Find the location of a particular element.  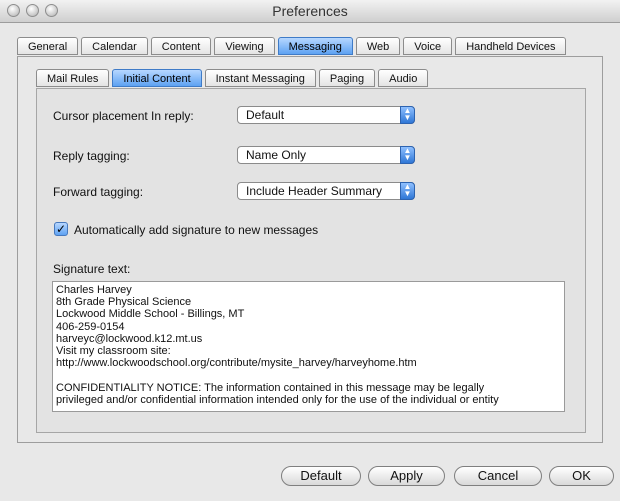

forward-tagging-popup: Include Header Summary ▲ ▼ is located at coordinates (326, 191).